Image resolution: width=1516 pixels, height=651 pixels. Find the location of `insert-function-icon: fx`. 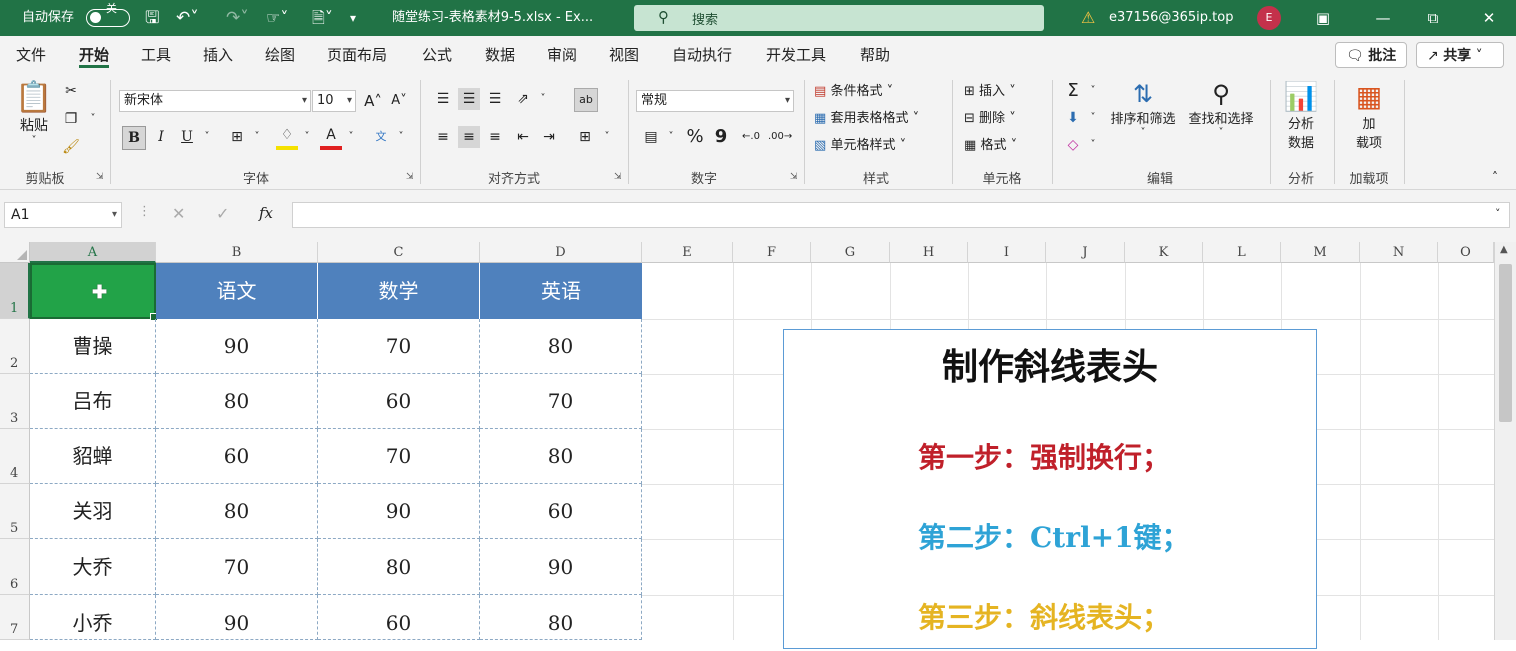

insert-function-icon: fx is located at coordinates (266, 213).